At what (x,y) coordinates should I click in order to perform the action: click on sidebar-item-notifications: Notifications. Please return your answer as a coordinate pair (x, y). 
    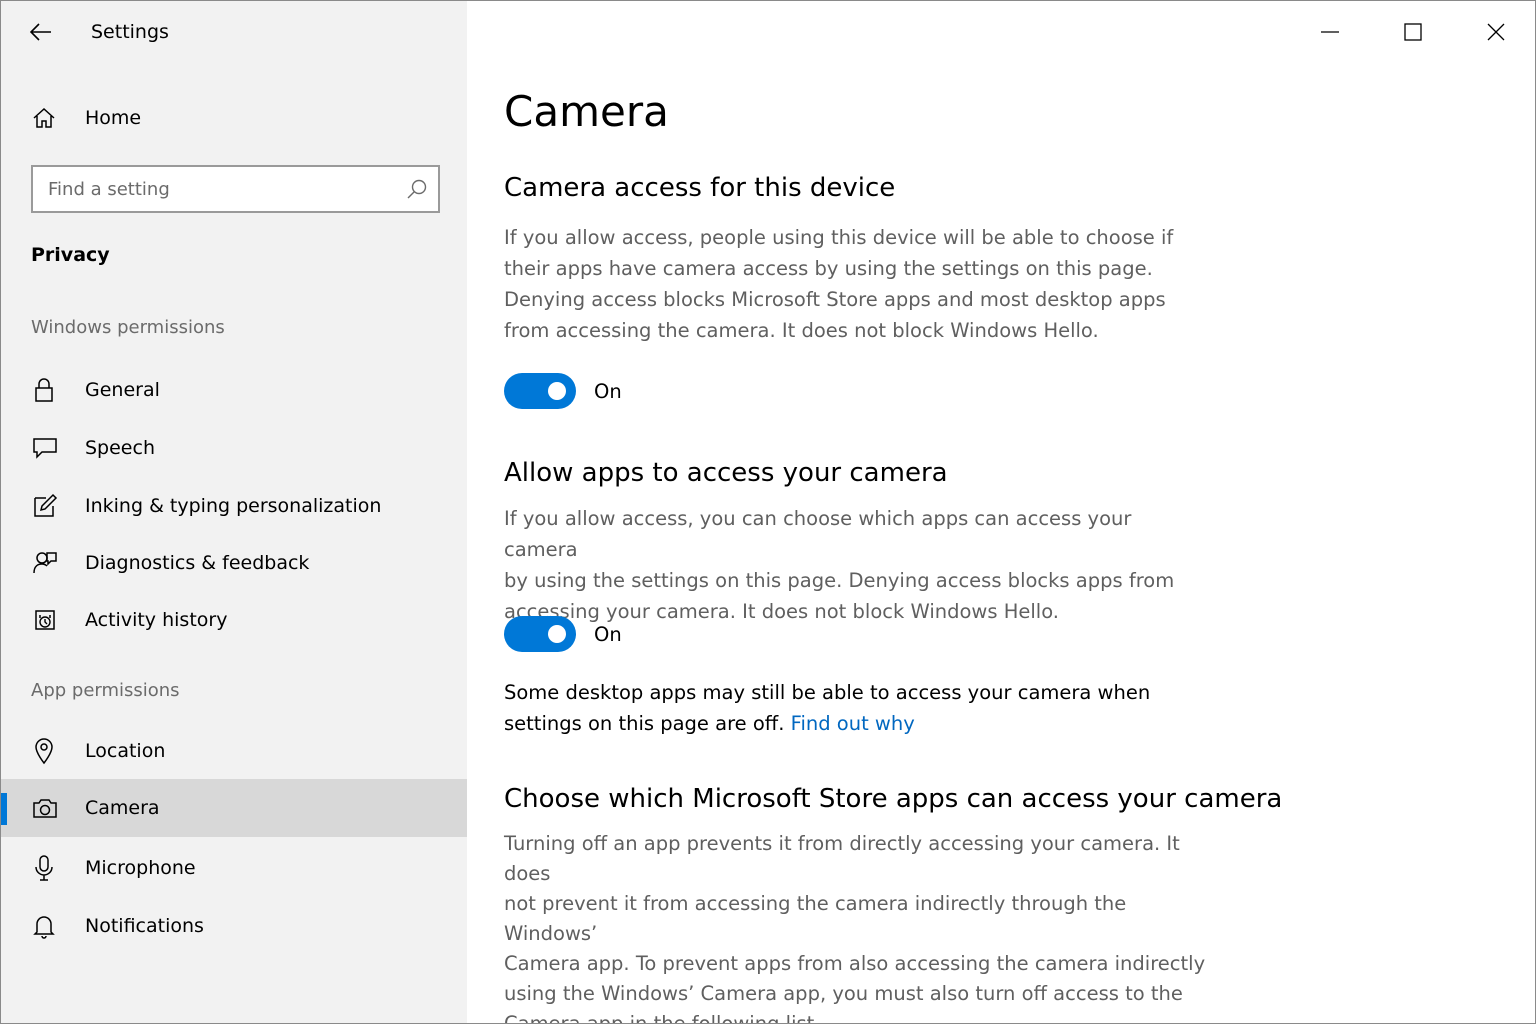
    Looking at the image, I should click on (234, 926).